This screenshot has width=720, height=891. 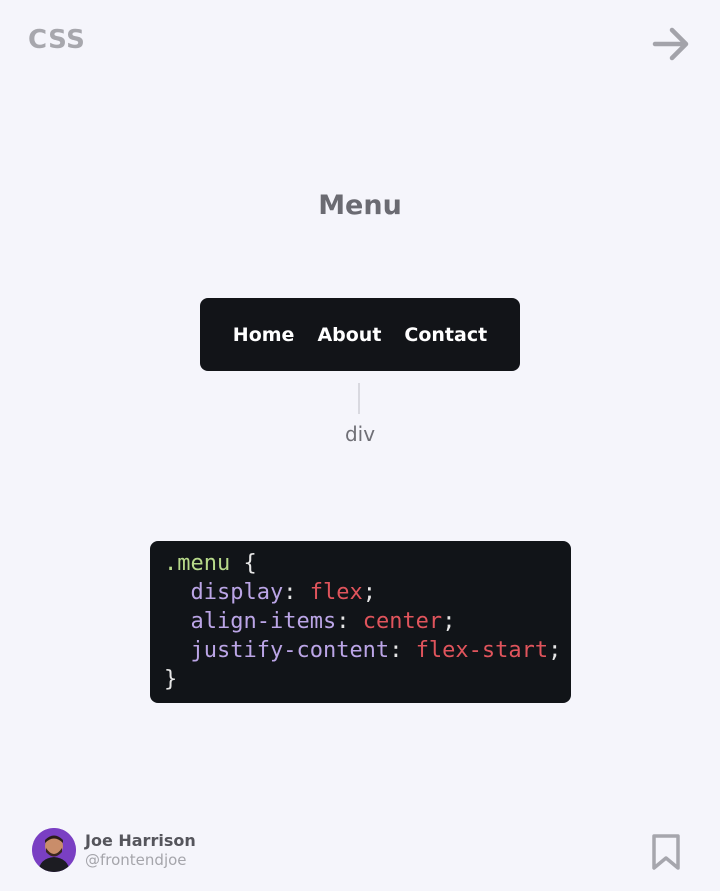 What do you see at coordinates (237, 592) in the screenshot?
I see `code-property: display` at bounding box center [237, 592].